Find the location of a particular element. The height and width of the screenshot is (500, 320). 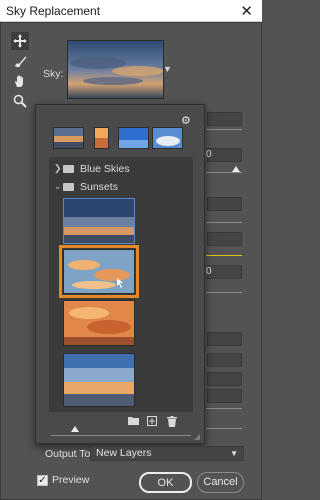

title-bar: Sky Replacement ✕ is located at coordinates (131, 11).